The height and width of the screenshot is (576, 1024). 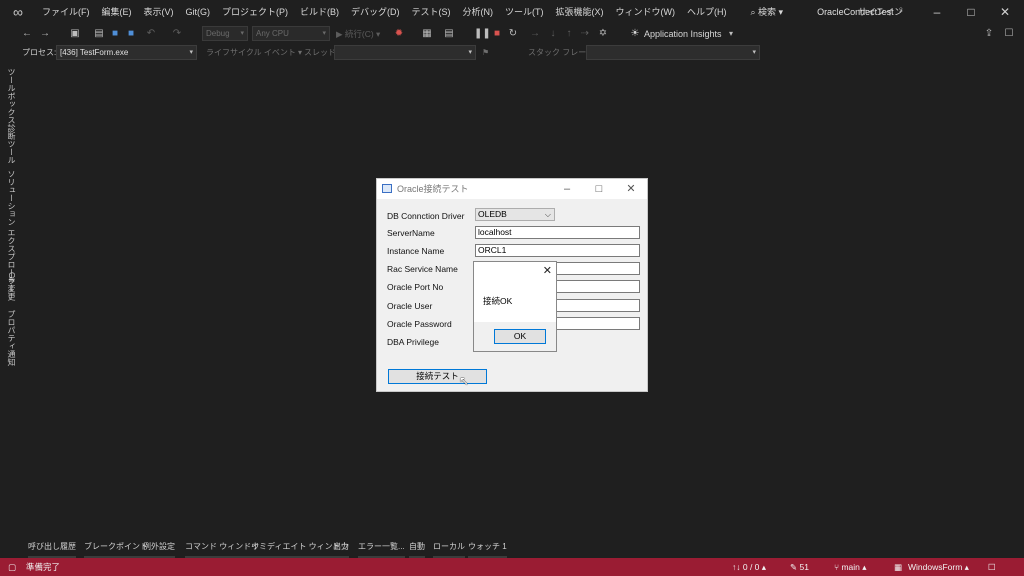 What do you see at coordinates (159, 12) in the screenshot?
I see `menu-view: 表示(V)` at bounding box center [159, 12].